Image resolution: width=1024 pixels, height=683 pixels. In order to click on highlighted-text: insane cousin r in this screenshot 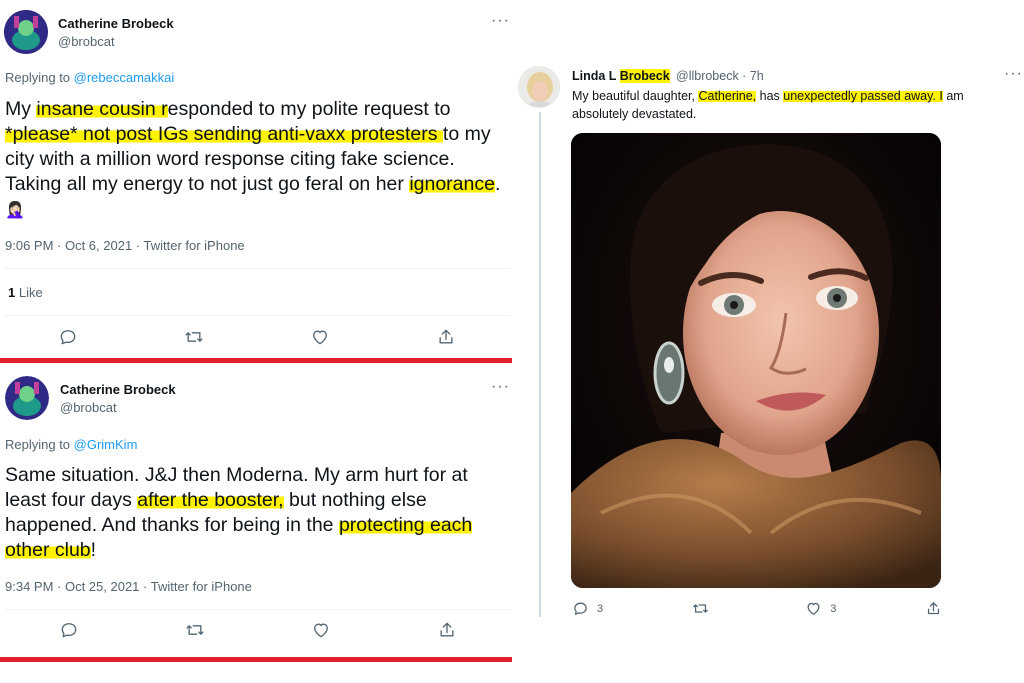, I will do `click(102, 109)`.